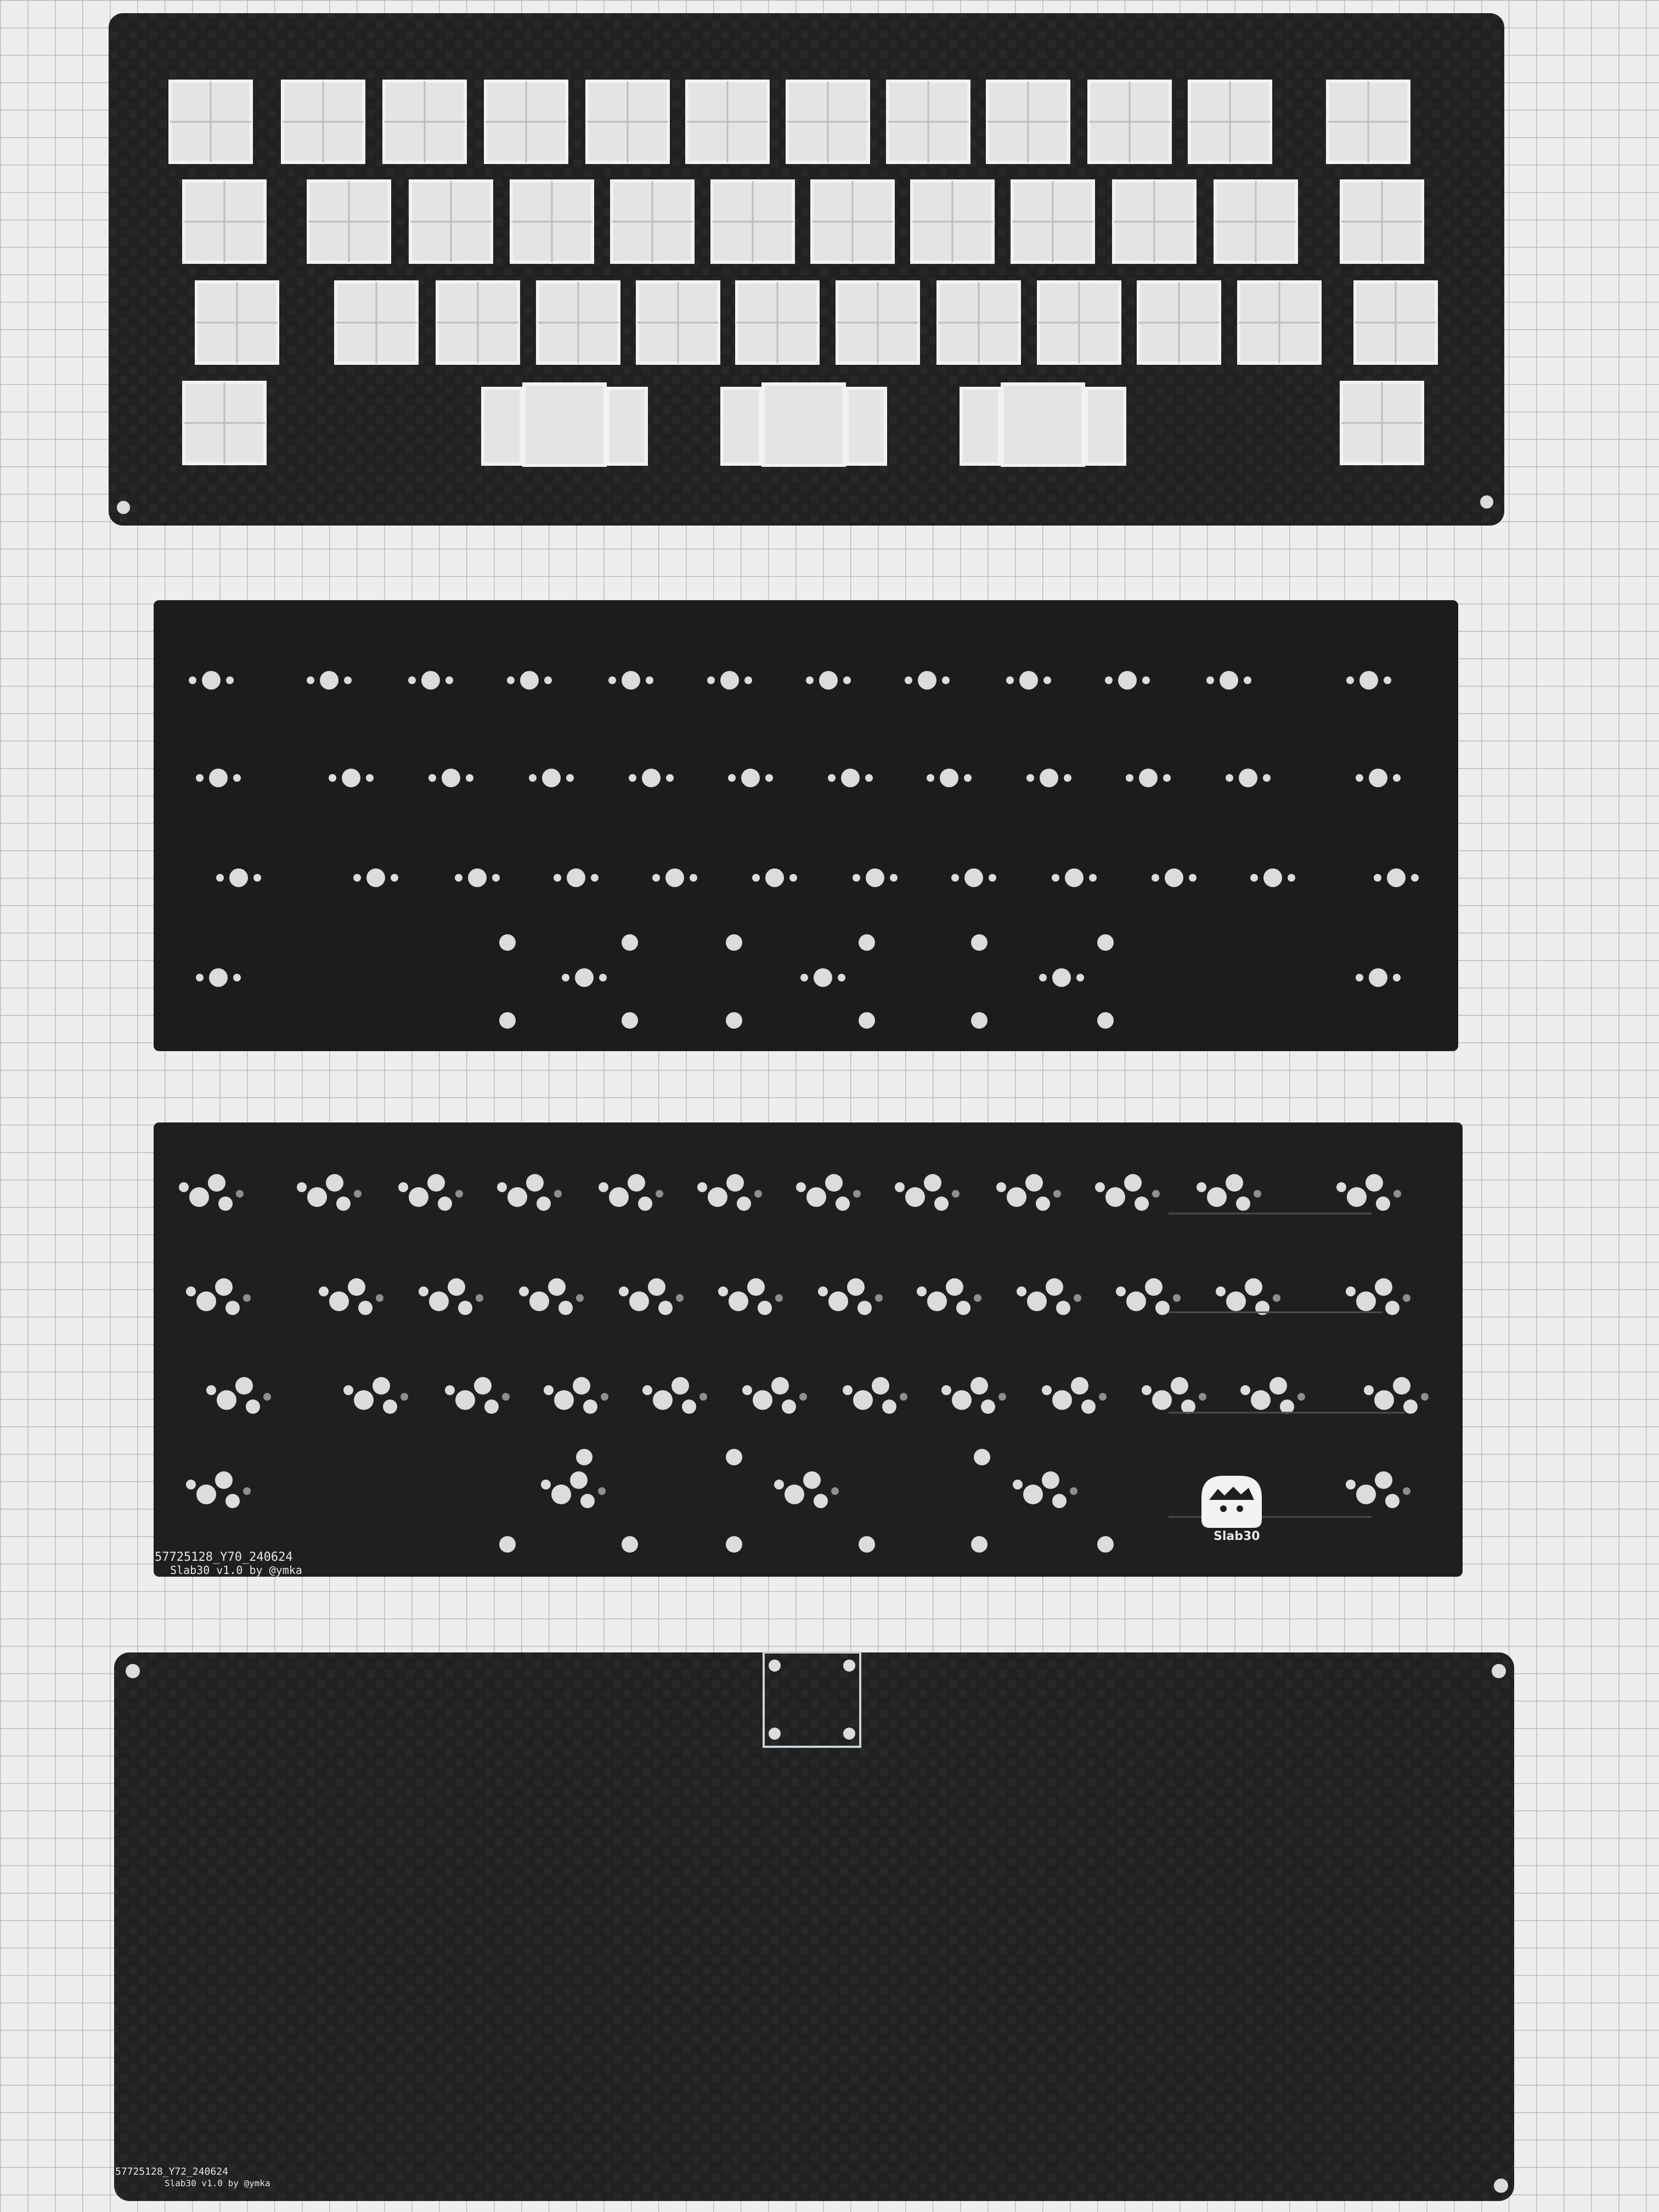  I want to click on bottom-plate-name: Slab30 v1.0 by @ymka, so click(217, 2183).